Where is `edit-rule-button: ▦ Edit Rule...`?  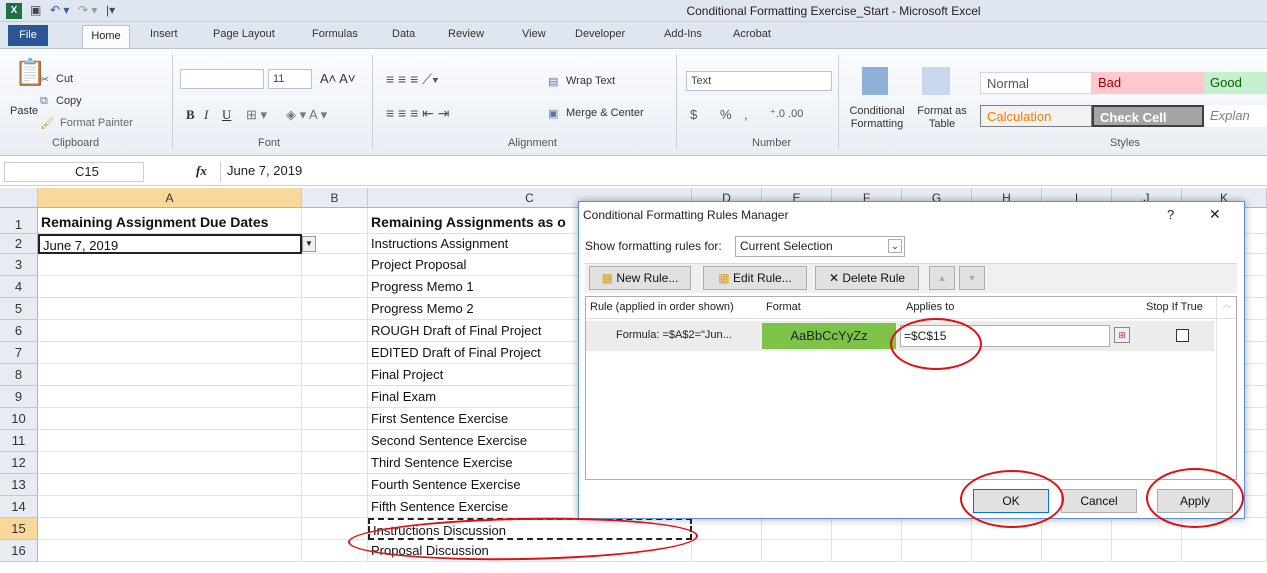 edit-rule-button: ▦ Edit Rule... is located at coordinates (755, 278).